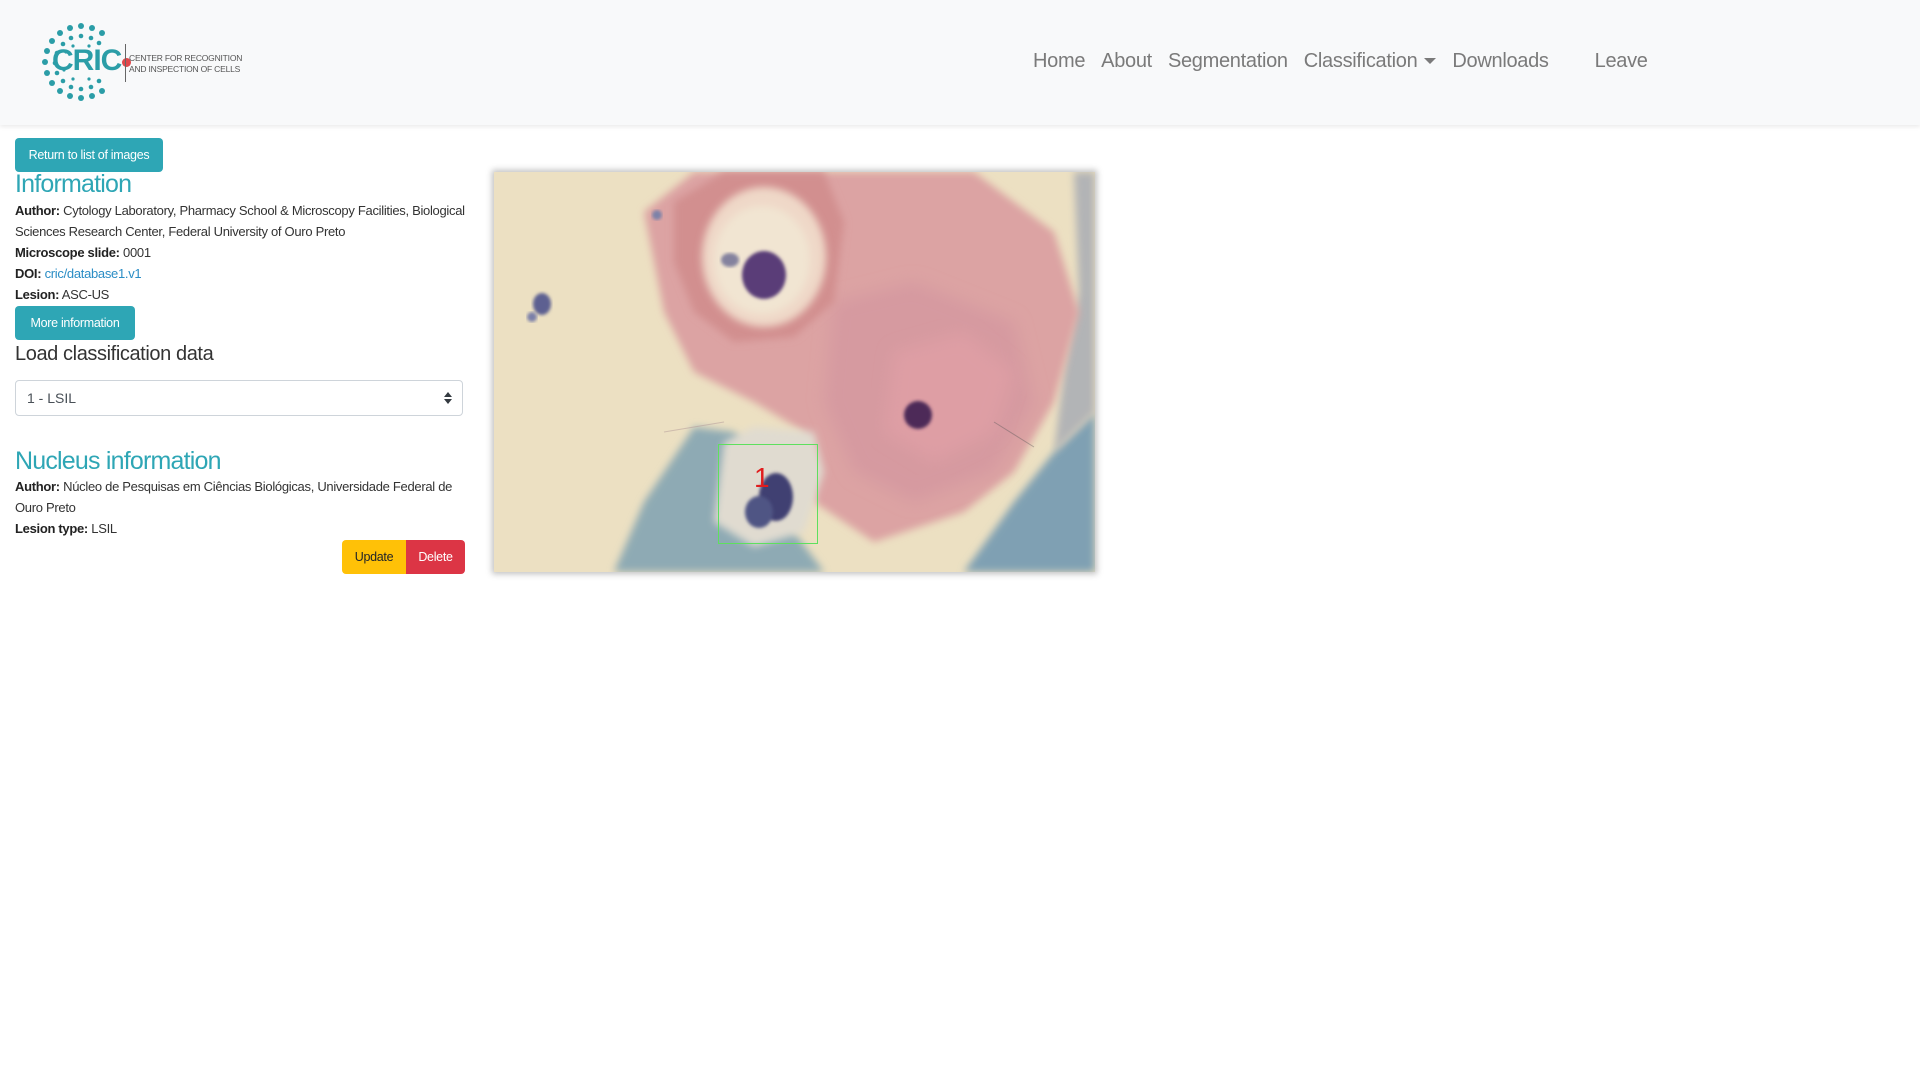 This screenshot has width=1920, height=1080. I want to click on doi-link: cric/database1.v1, so click(93, 273).